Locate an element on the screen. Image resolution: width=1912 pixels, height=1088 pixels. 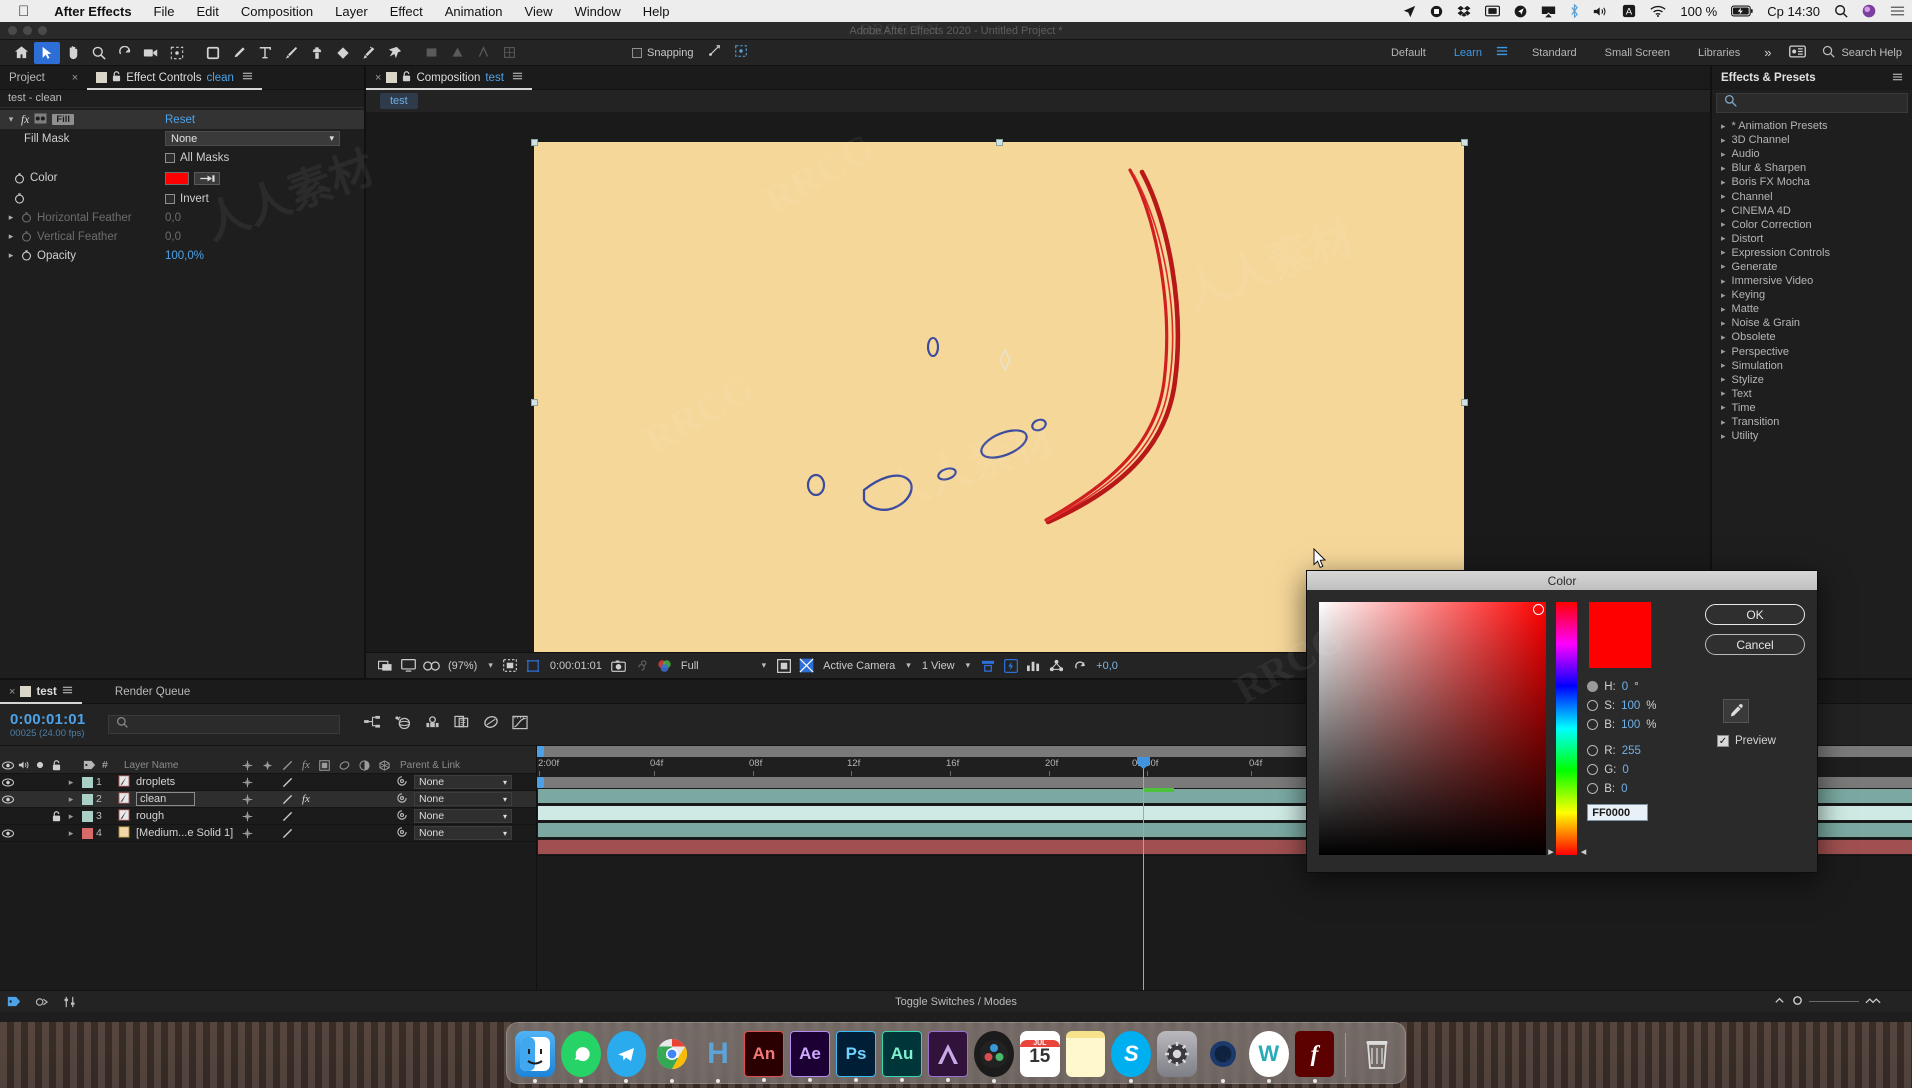
hex-input: FF0000 is located at coordinates (1618, 812).